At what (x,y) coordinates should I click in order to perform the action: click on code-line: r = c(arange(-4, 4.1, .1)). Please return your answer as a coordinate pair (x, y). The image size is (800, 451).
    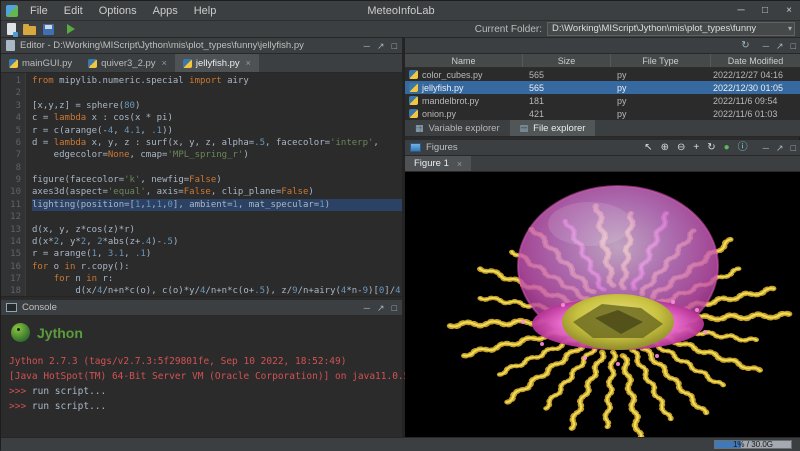
    Looking at the image, I should click on (102, 130).